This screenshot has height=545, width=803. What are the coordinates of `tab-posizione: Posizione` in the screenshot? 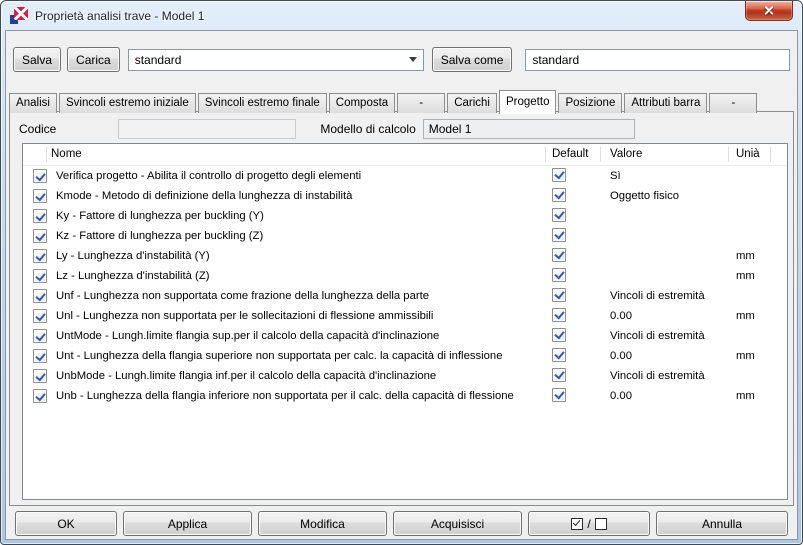 It's located at (590, 103).